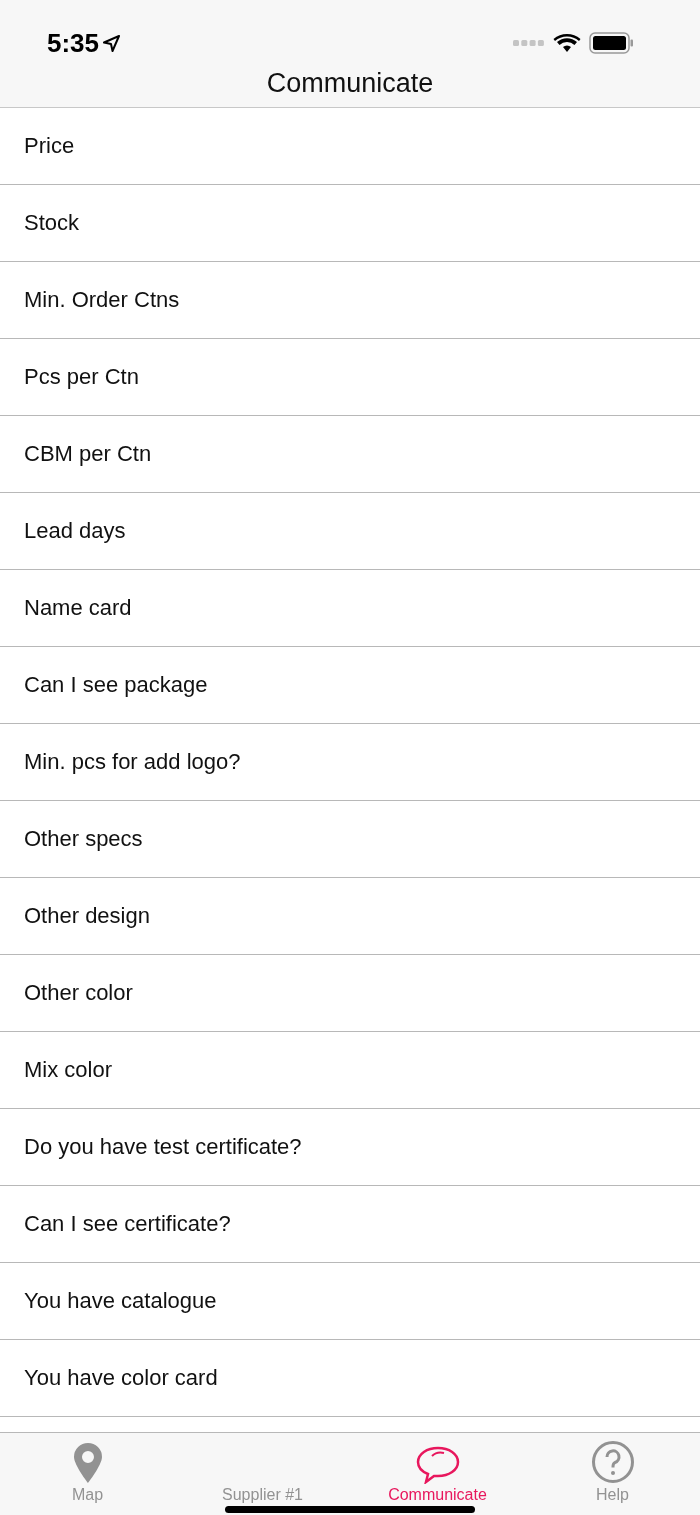  Describe the element at coordinates (112, 43) in the screenshot. I see `location-arrow-icon` at that location.